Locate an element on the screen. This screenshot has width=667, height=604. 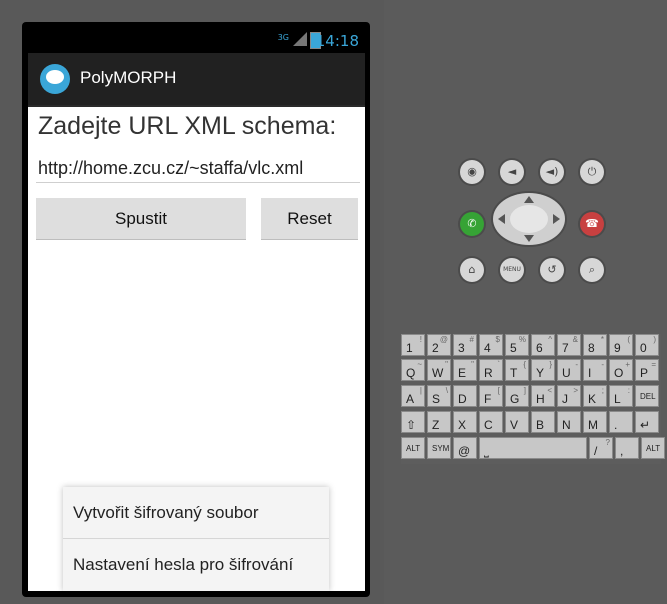
key-⇧: ⇧ is located at coordinates (413, 422).